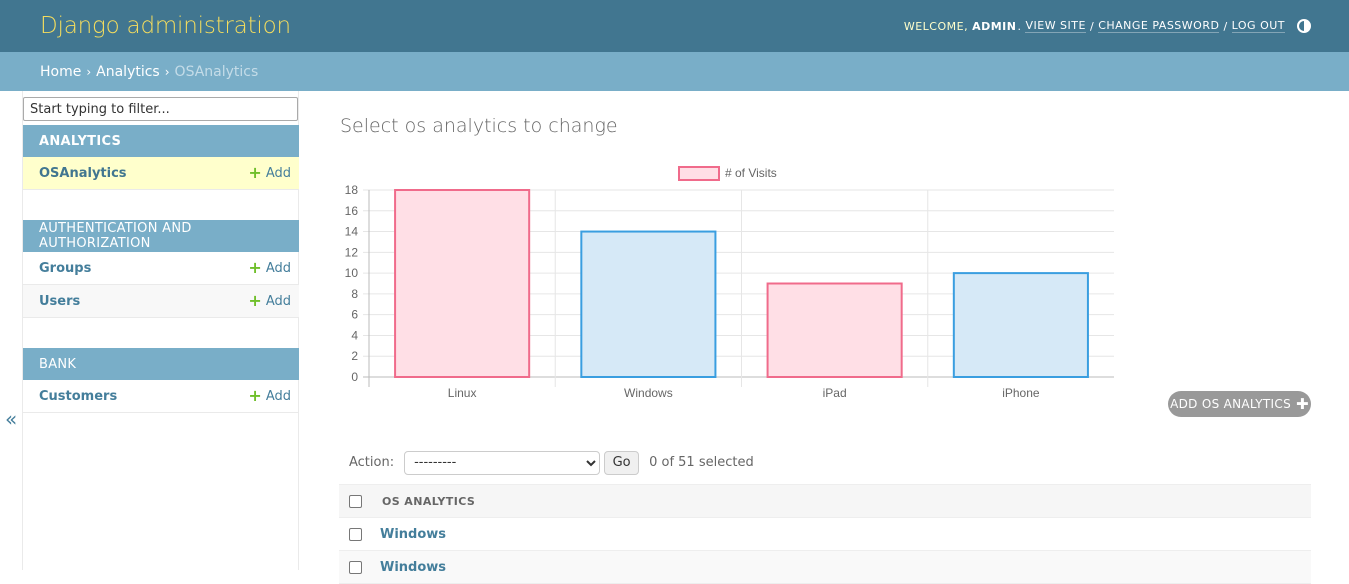 This screenshot has height=584, width=1349. Describe the element at coordinates (352, 273) in the screenshot. I see `y-tick-label: 10` at that location.